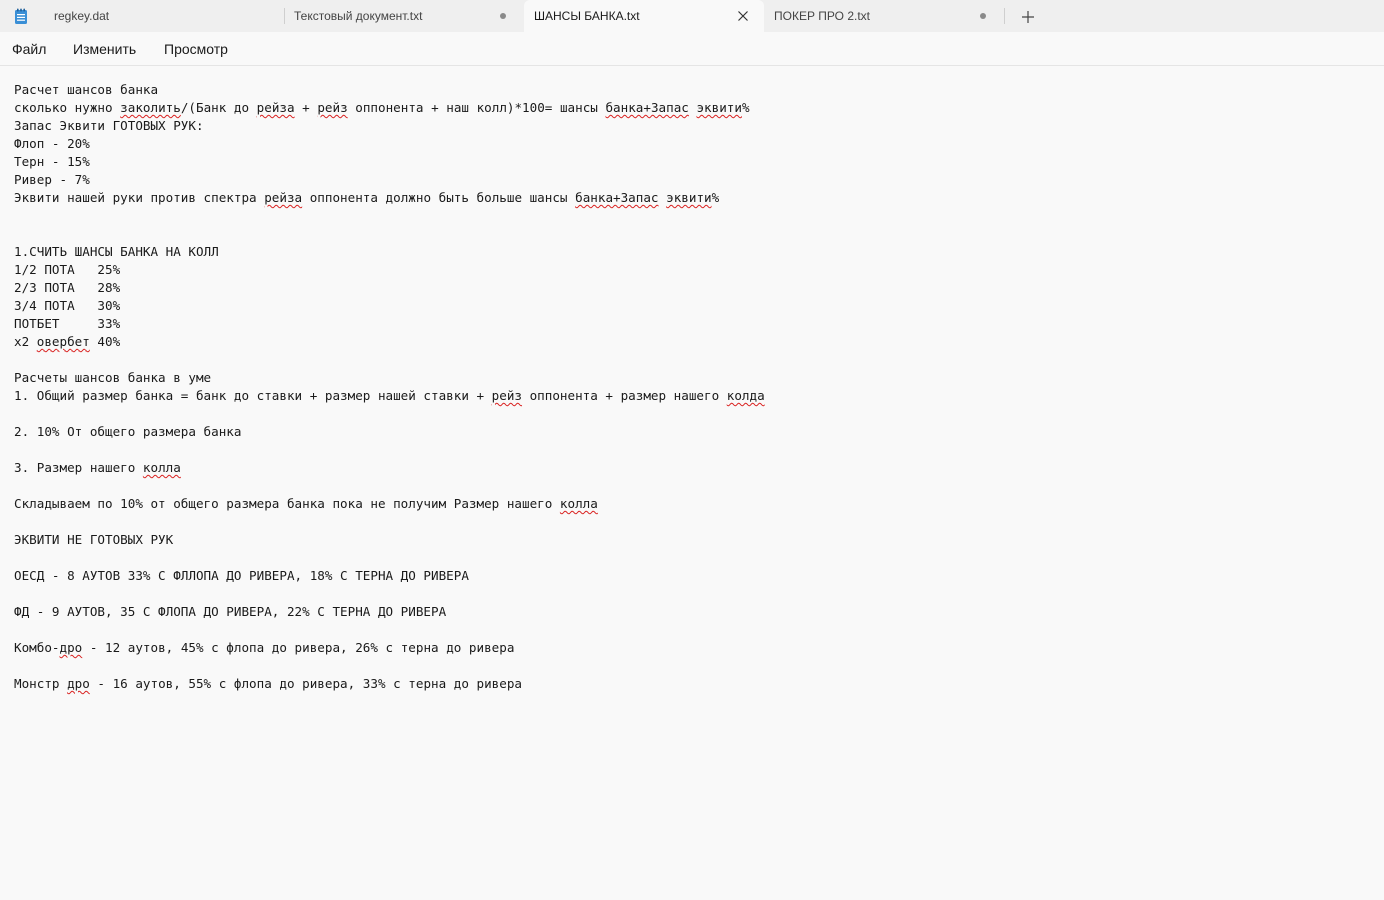  I want to click on text-line: ЭКВИТИ НЕ ГОТОВЫХ РУК, so click(93, 540).